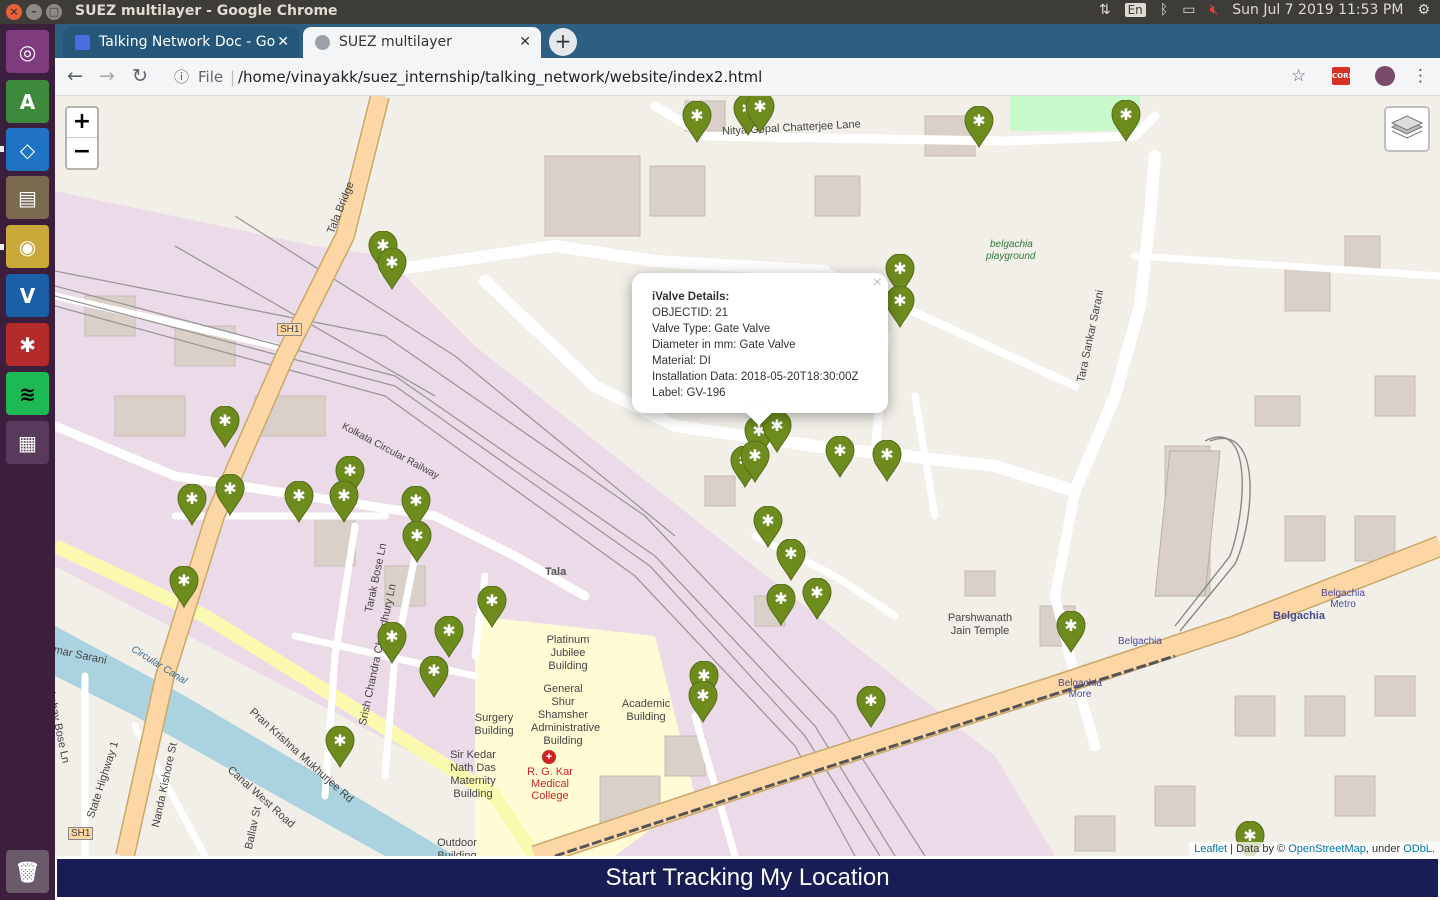 The width and height of the screenshot is (1440, 900). I want to click on popup-diameter: Diameter in mm: Gate Valve, so click(724, 345).